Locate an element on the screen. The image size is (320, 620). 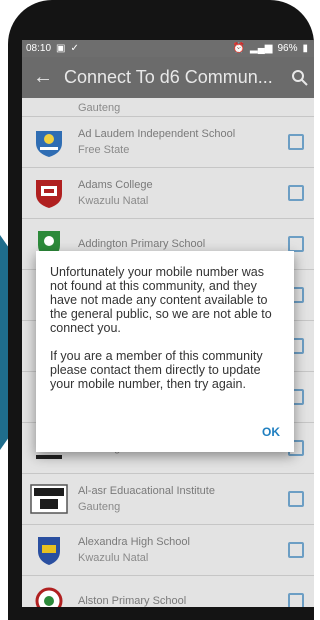
battery-level: 96% is located at coordinates (287, 48).